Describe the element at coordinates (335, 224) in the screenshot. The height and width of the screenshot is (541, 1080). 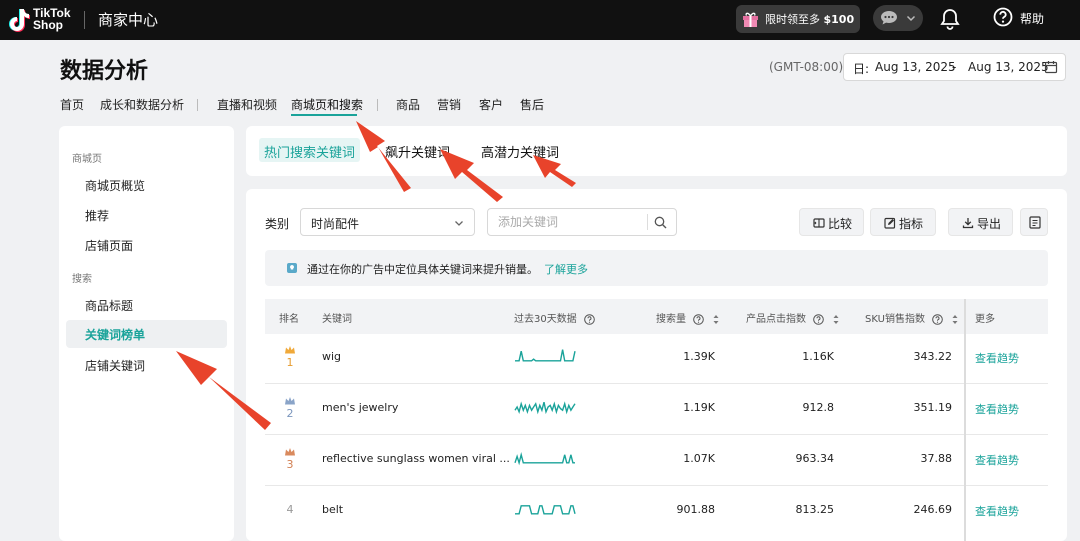
I see `category-value: 时尚配件` at that location.